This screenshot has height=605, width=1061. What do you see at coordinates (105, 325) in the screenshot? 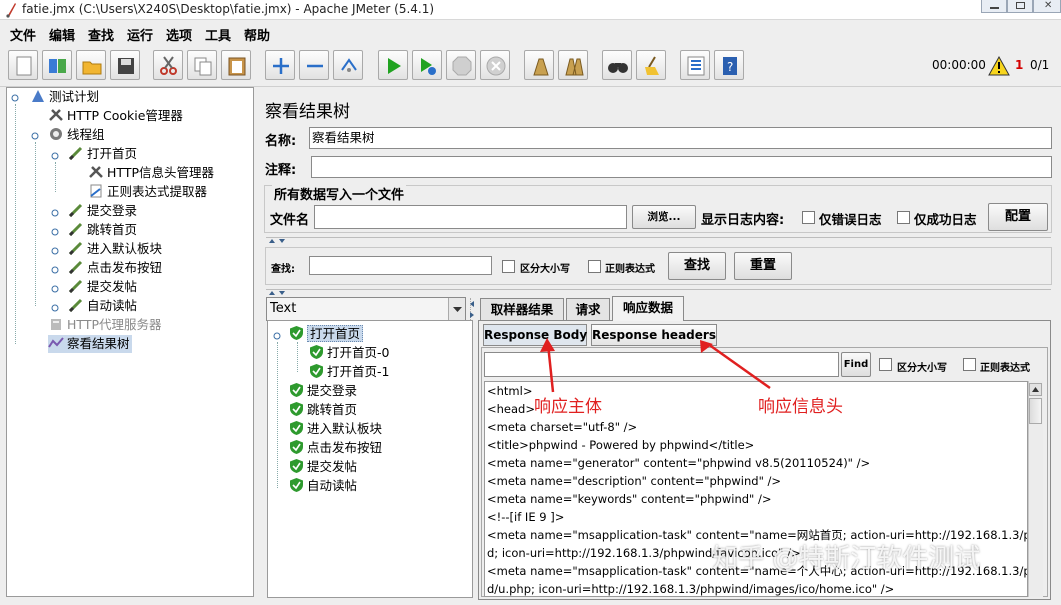
I see `tree-item-proxy-server: HTTP代理服务器` at bounding box center [105, 325].